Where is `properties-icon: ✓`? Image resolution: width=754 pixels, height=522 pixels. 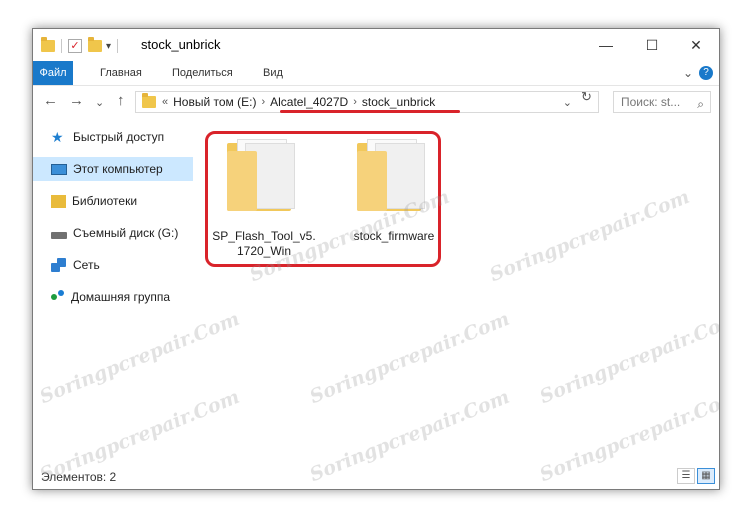
properties-icon: ✓ is located at coordinates (75, 46).